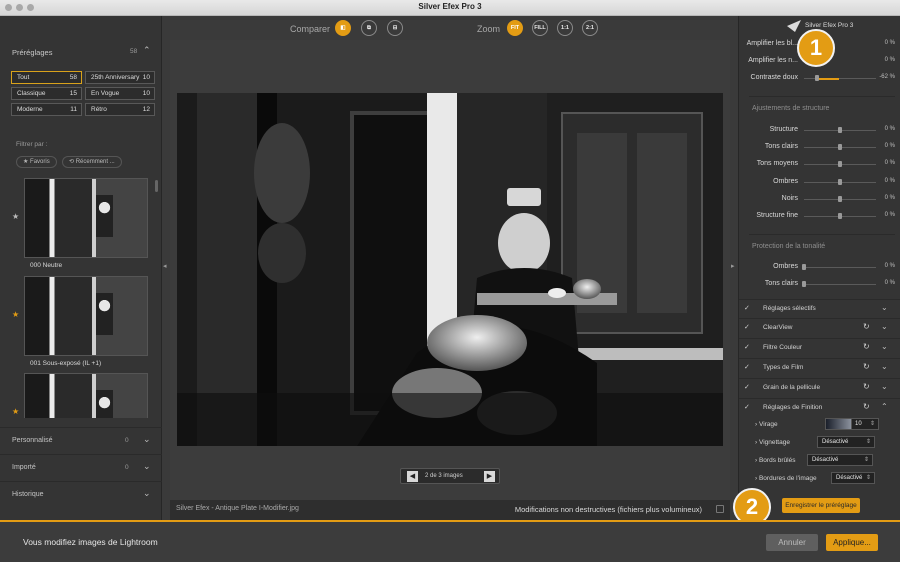  What do you see at coordinates (46, 77) in the screenshot?
I see `category-tout: Tout 58` at bounding box center [46, 77].